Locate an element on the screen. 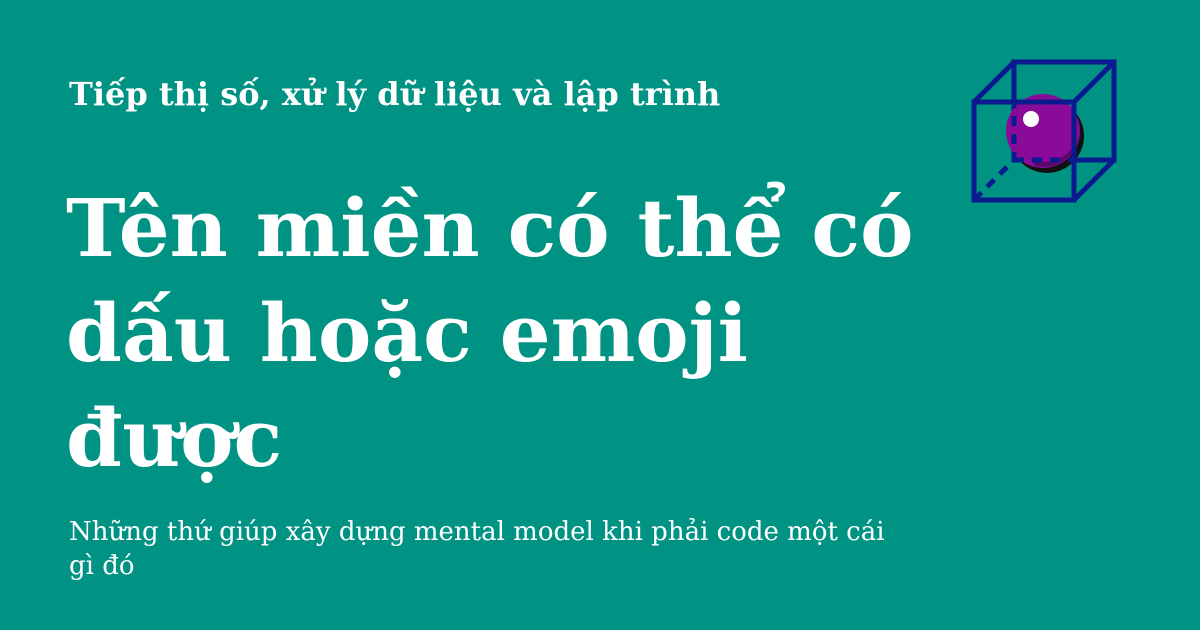 Image resolution: width=1200 pixels, height=630 pixels. site-tagline: Tiếp thị số, xử lý dữ liệu và lập trình is located at coordinates (395, 94).